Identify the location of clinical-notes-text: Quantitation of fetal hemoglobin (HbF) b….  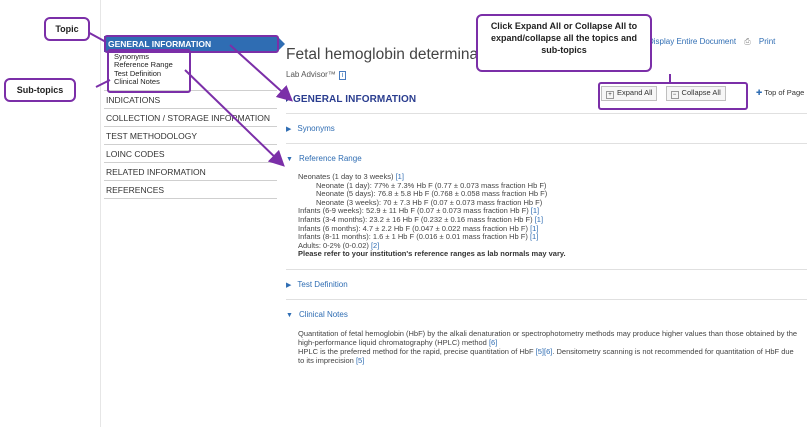
(548, 337).